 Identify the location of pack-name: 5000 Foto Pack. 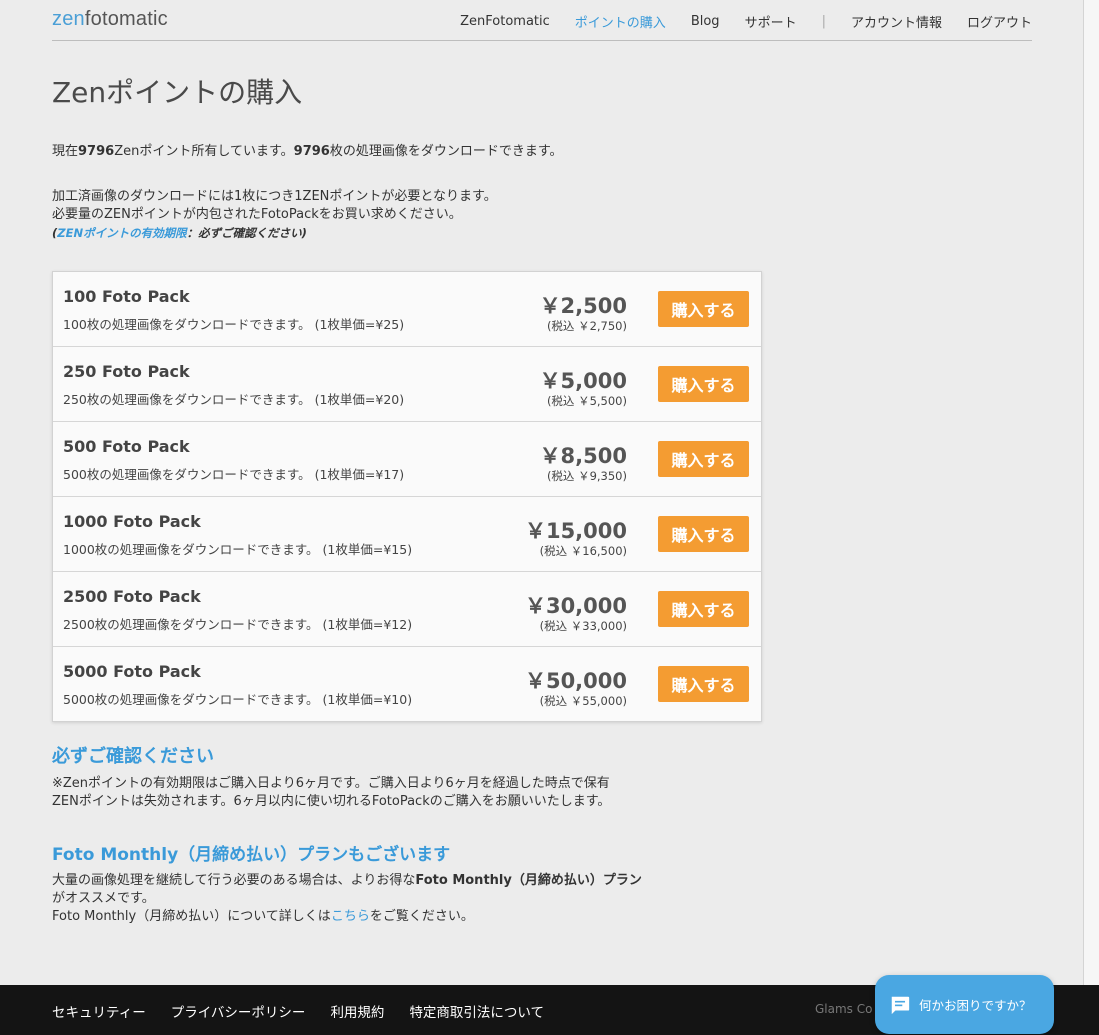
(132, 671).